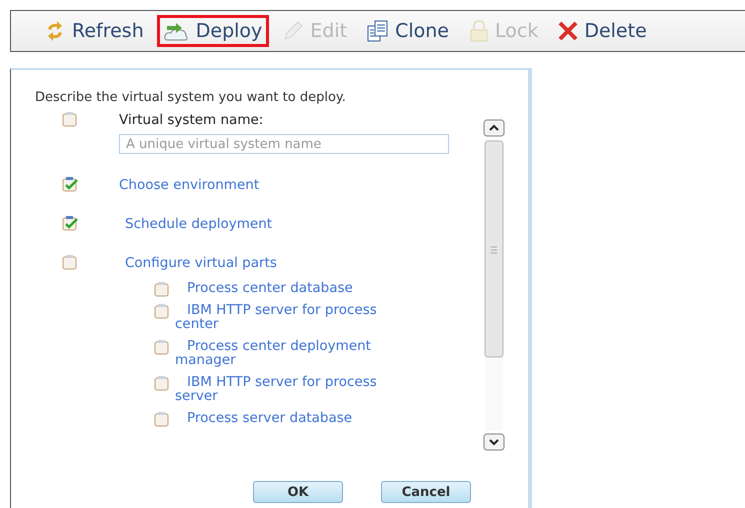 The image size is (745, 508). What do you see at coordinates (198, 262) in the screenshot?
I see `step-link: Configure virtual parts` at bounding box center [198, 262].